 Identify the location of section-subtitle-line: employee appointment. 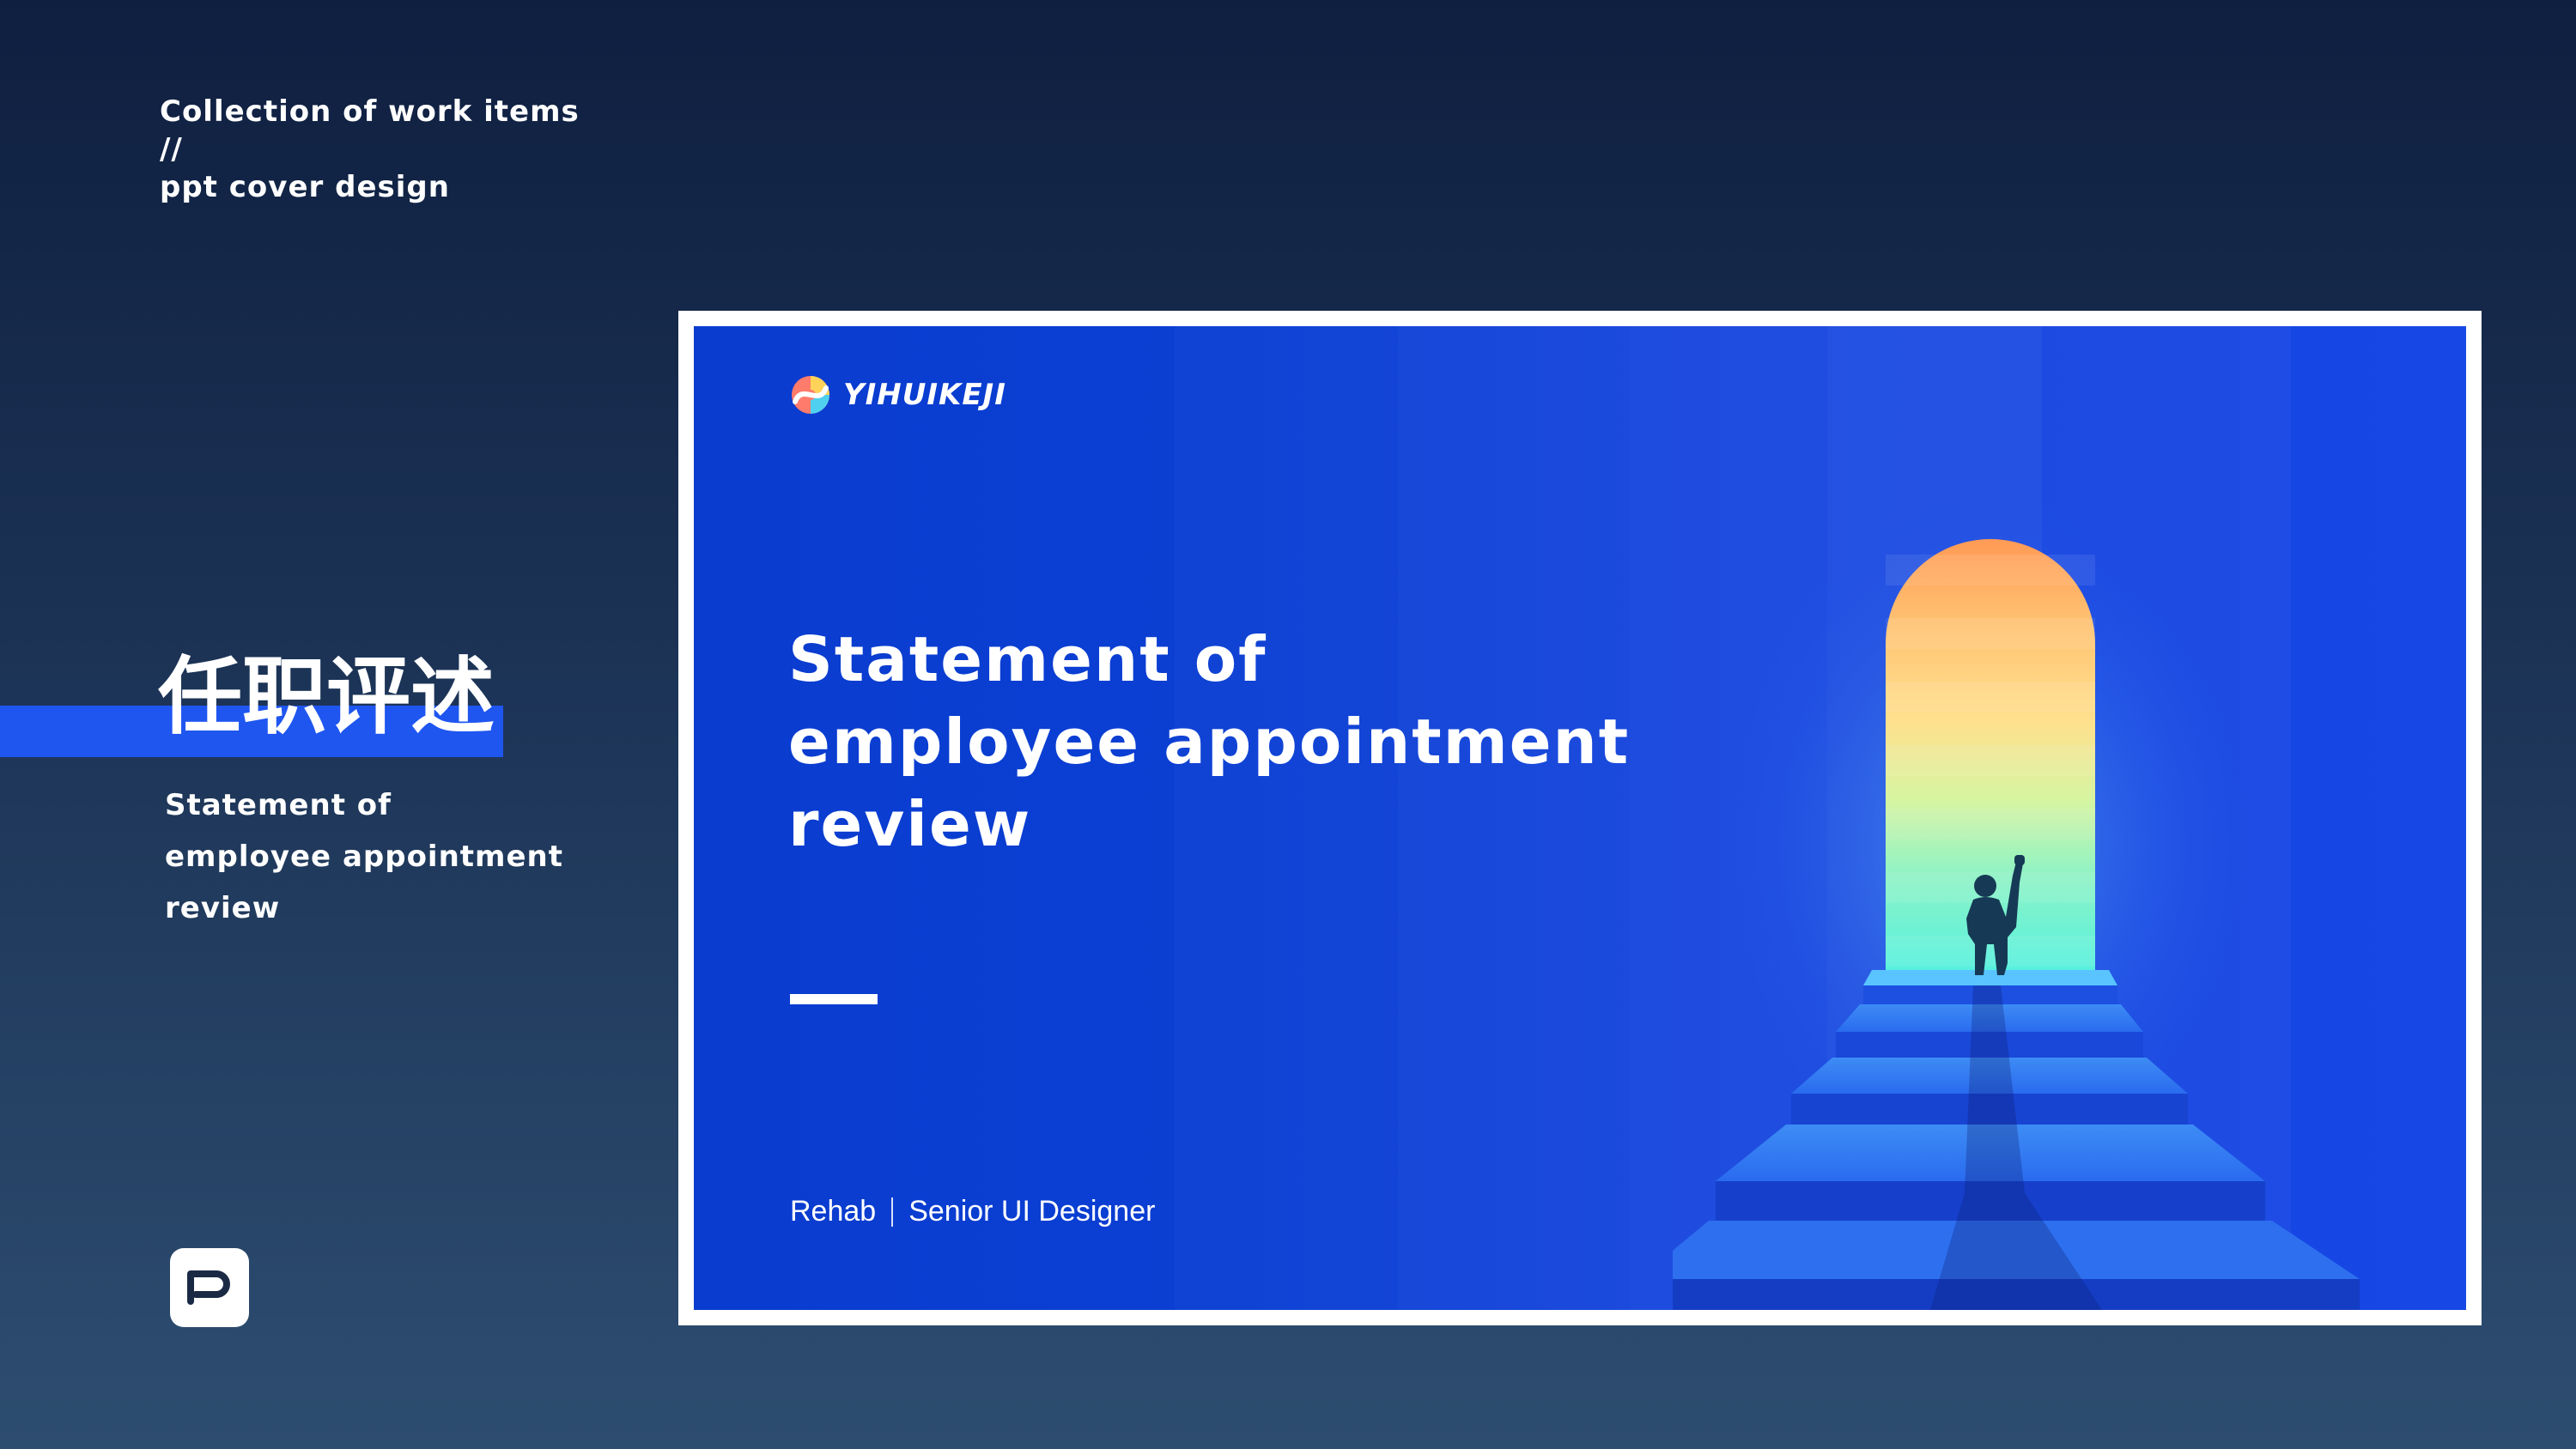
(364, 857).